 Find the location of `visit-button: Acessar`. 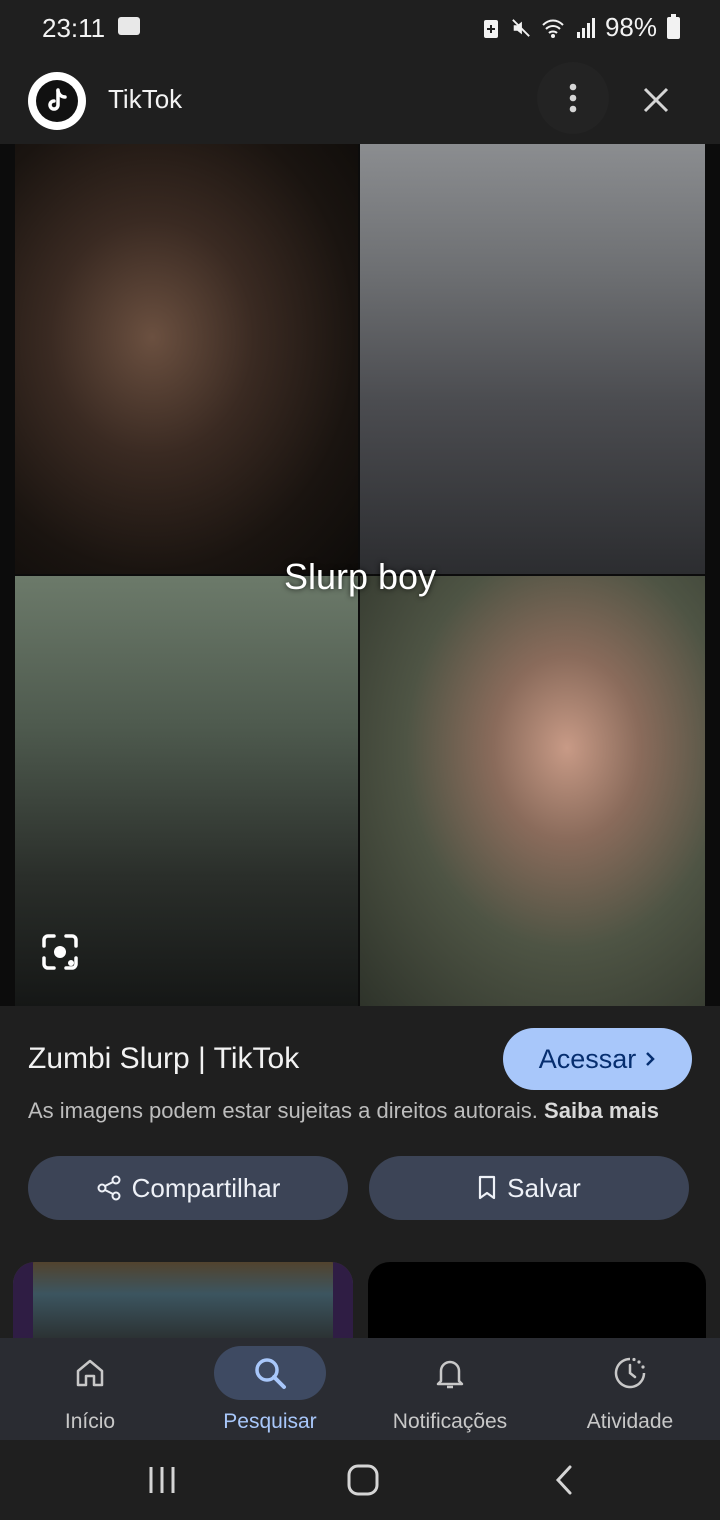

visit-button: Acessar is located at coordinates (597, 1059).